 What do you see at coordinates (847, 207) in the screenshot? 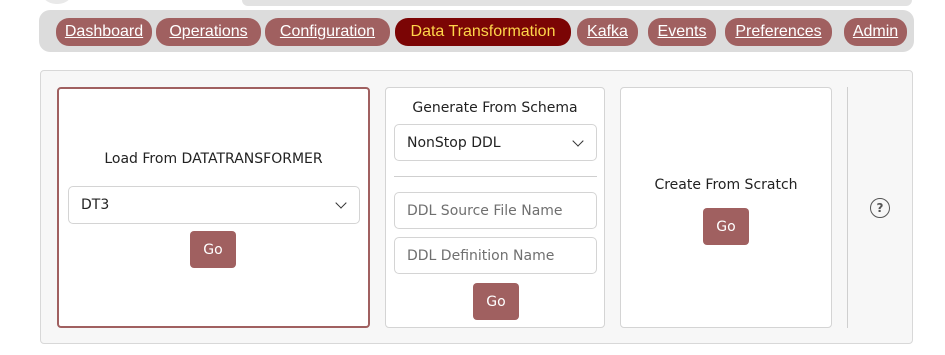
I see `help-divider` at bounding box center [847, 207].